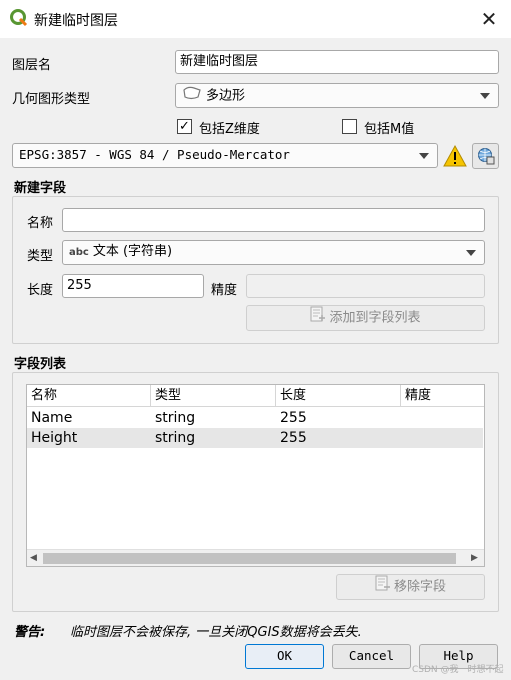 The height and width of the screenshot is (680, 511). I want to click on field-type-label: 类型, so click(40, 256).